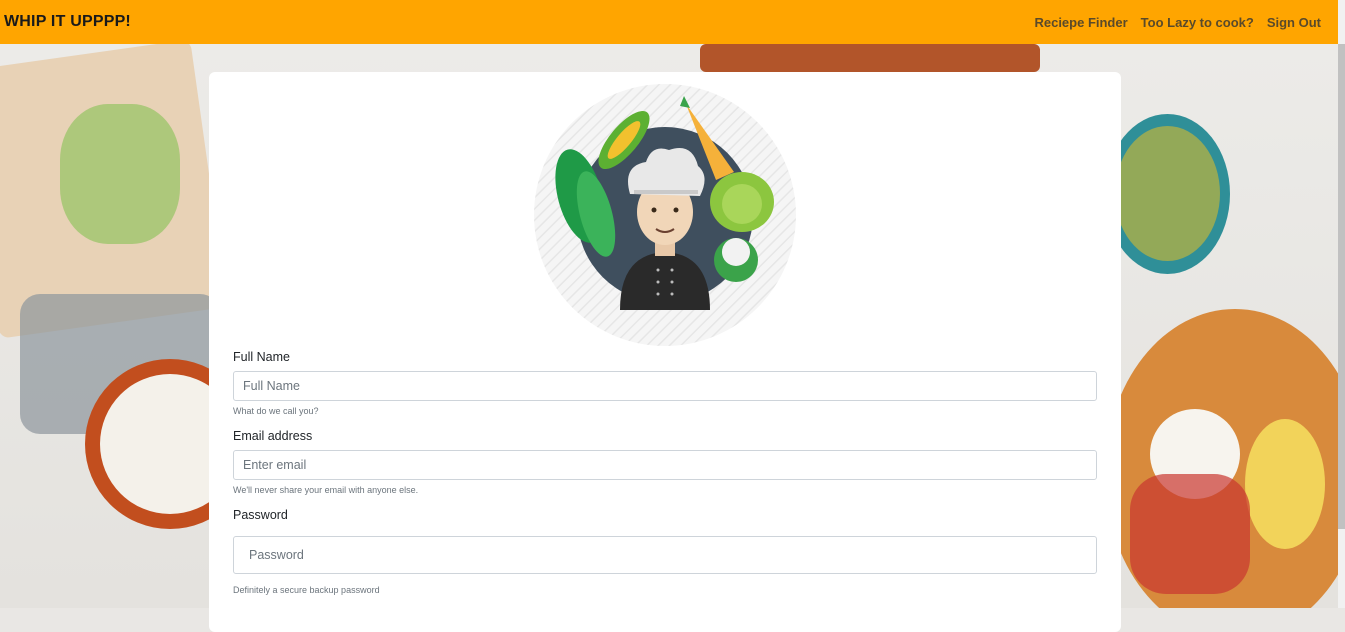  Describe the element at coordinates (1080, 22) in the screenshot. I see `nav-link-recipe-finder: Reciepe Finder` at that location.